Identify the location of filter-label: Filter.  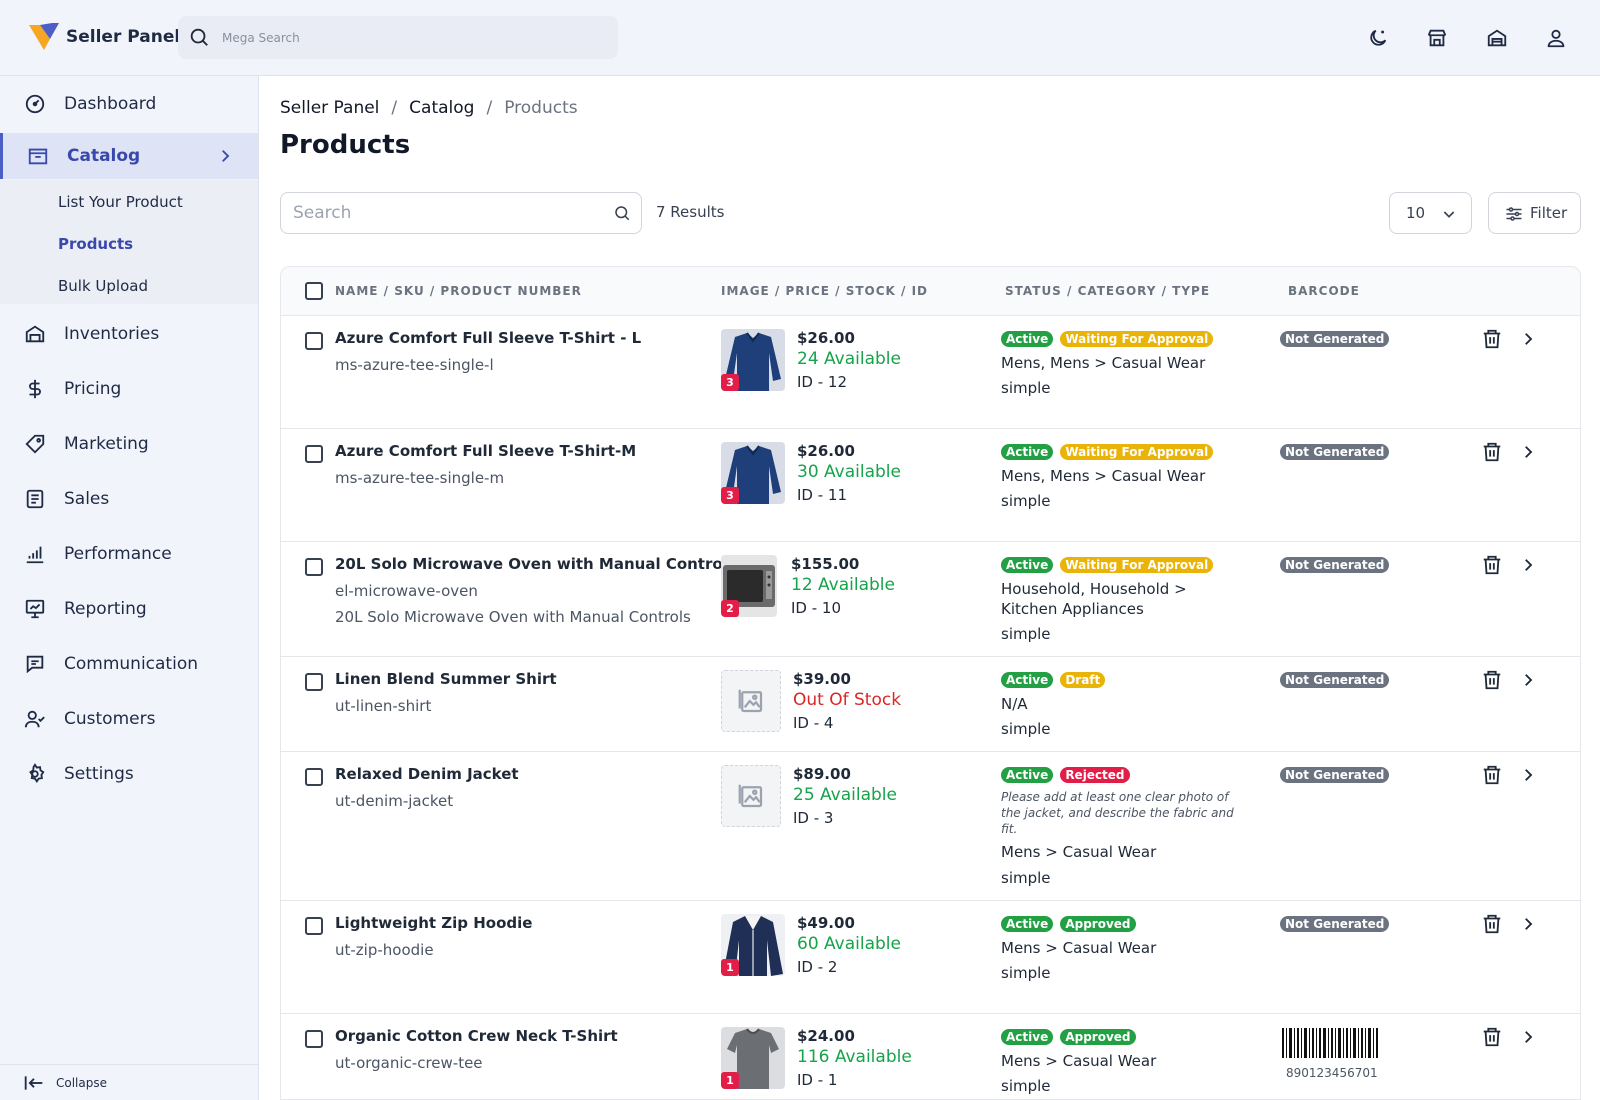
(1549, 213).